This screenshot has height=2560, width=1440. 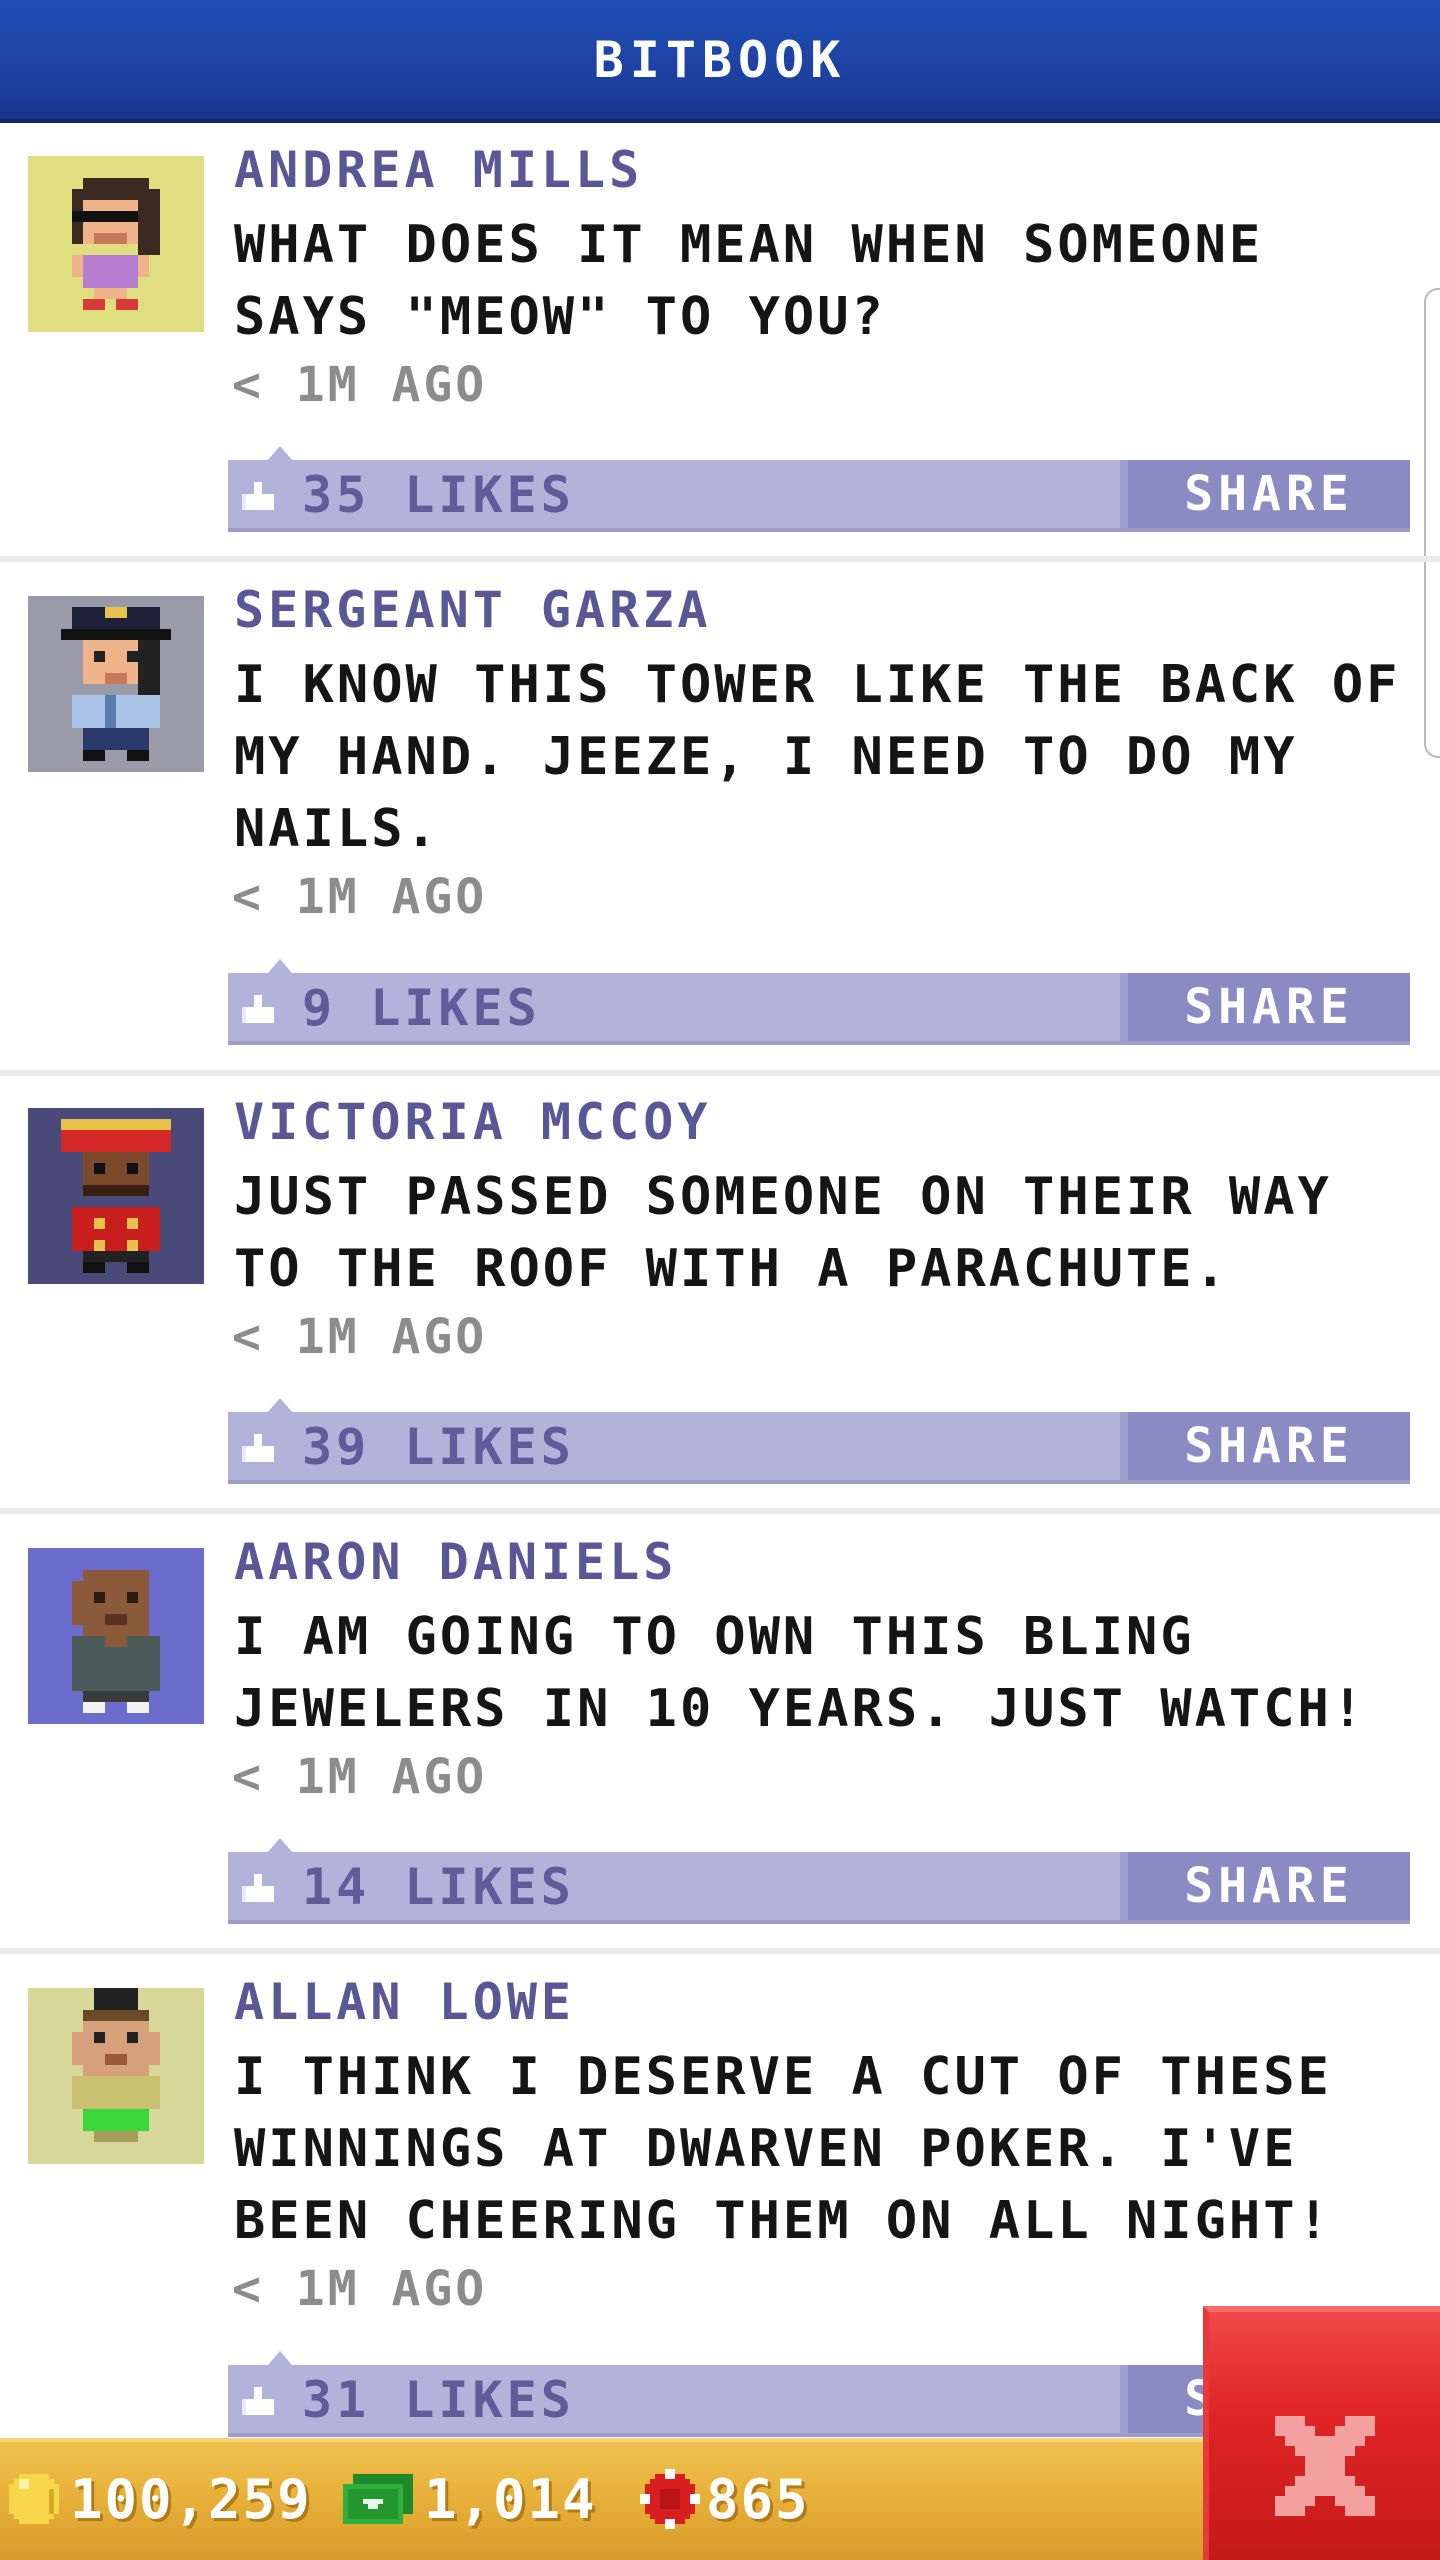 I want to click on lowe-avatar-image, so click(x=116, y=2076).